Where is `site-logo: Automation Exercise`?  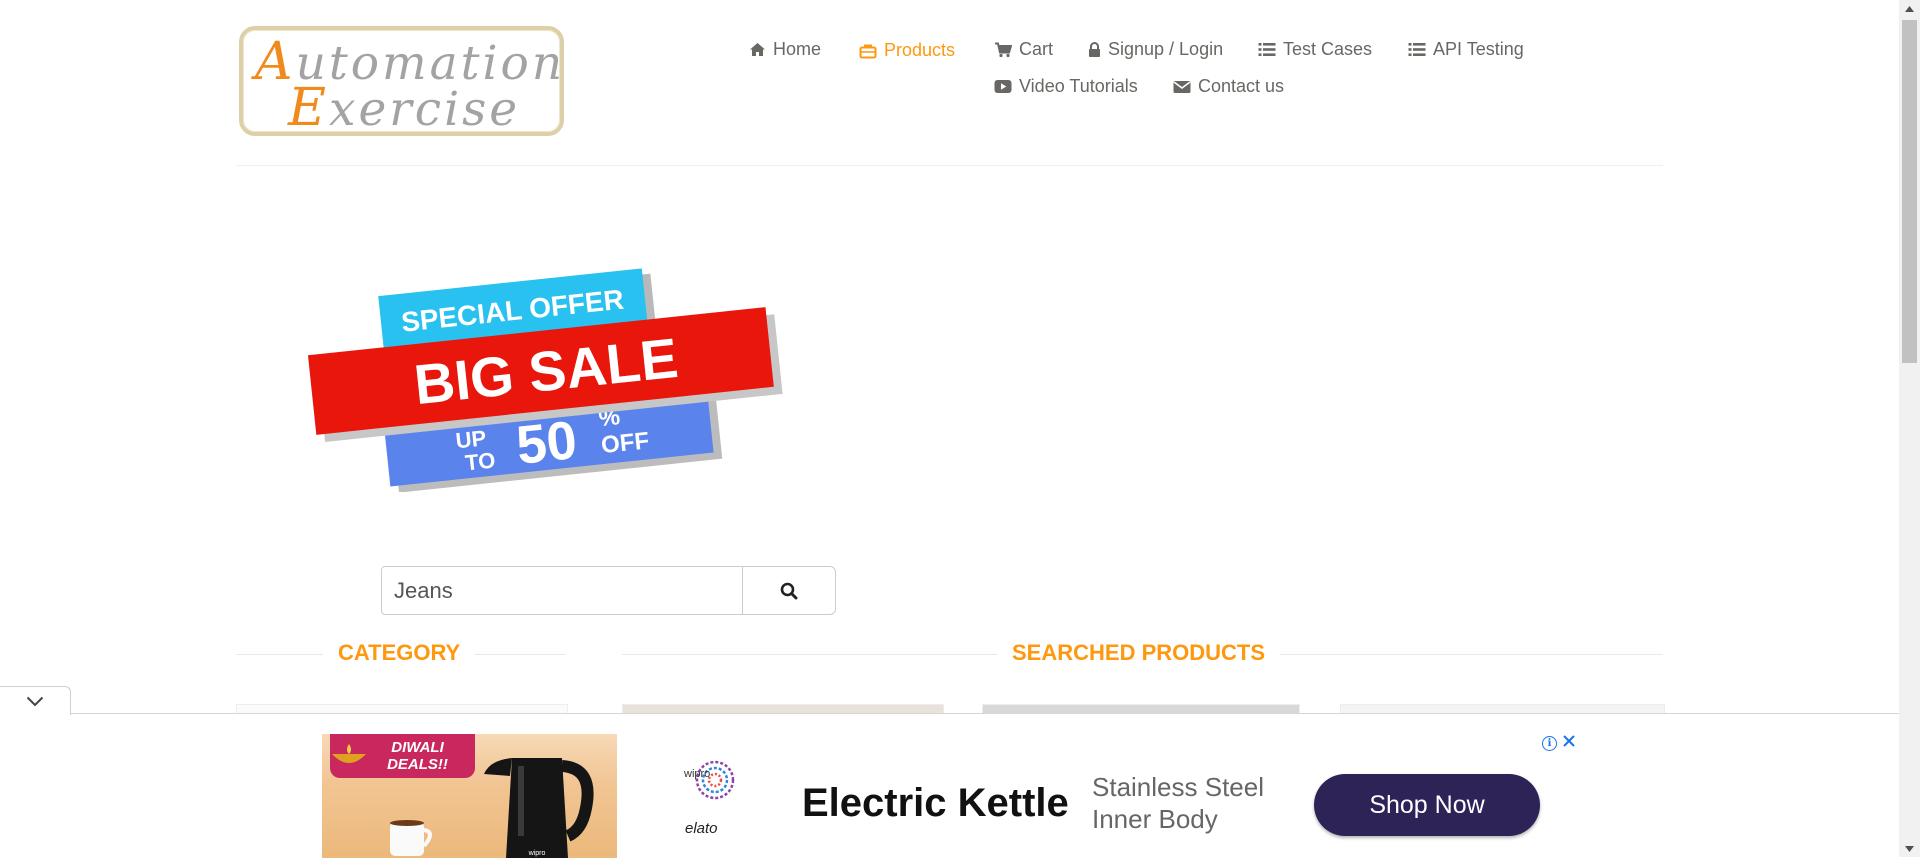
site-logo: Automation Exercise is located at coordinates (401, 82).